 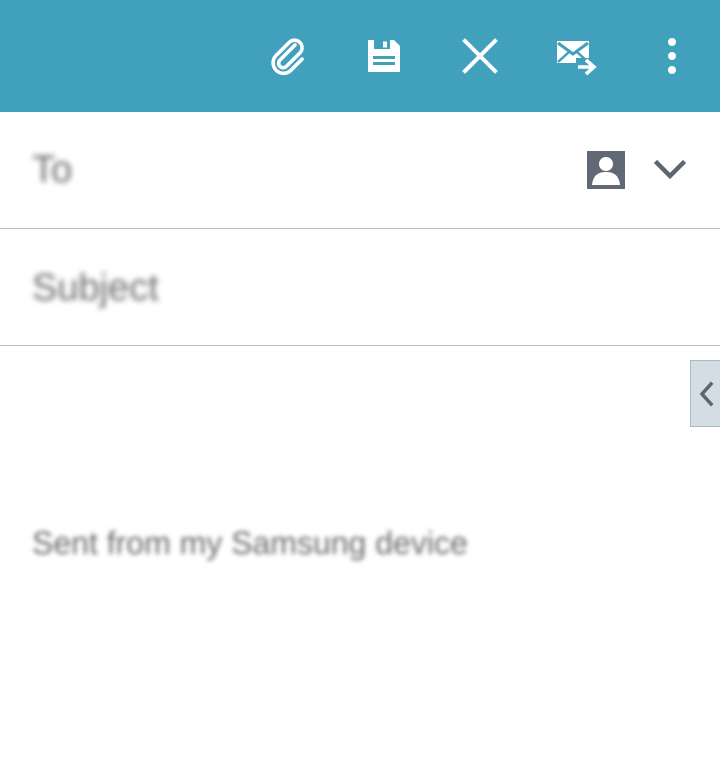 I want to click on contact-picker-icon, so click(x=606, y=170).